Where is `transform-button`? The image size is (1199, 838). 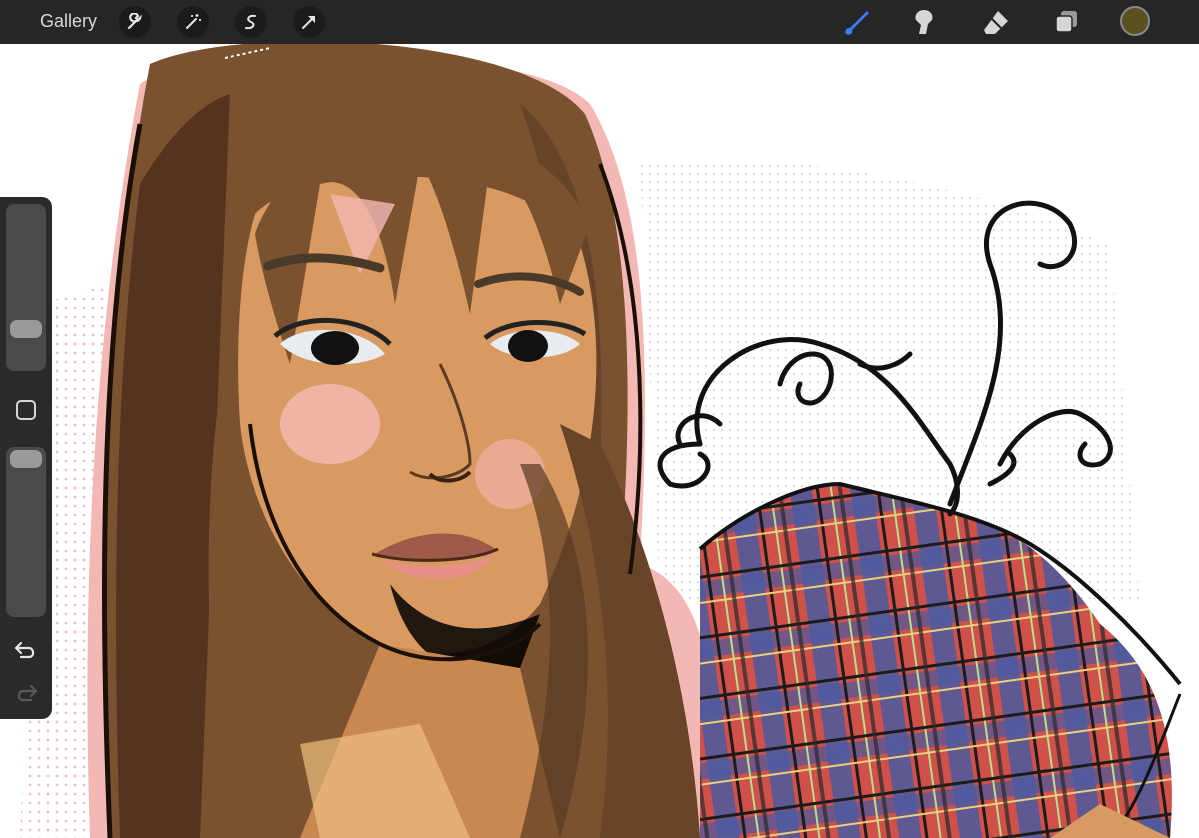 transform-button is located at coordinates (309, 22).